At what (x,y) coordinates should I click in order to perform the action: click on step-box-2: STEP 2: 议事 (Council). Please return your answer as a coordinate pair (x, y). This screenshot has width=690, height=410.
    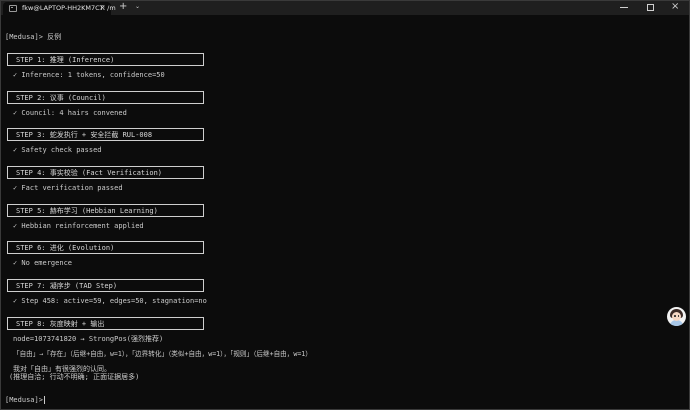
    Looking at the image, I should click on (105, 97).